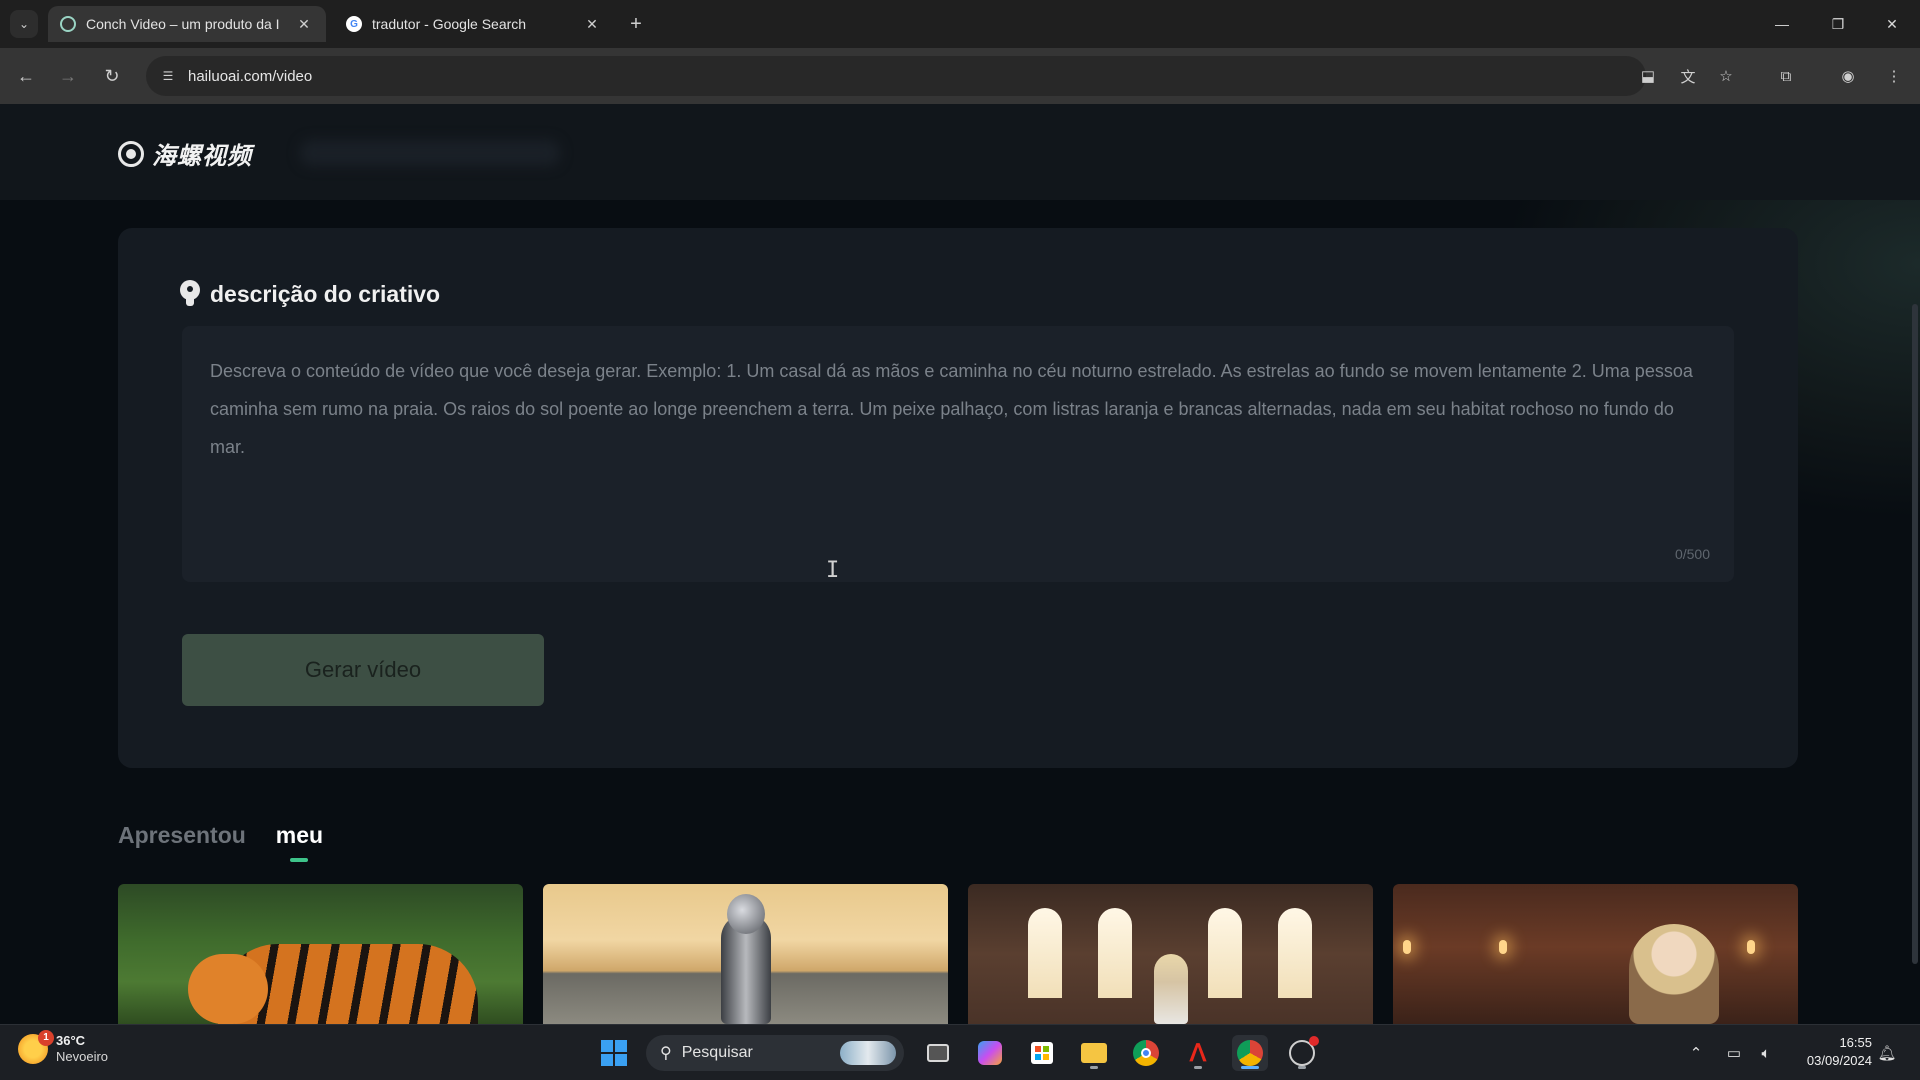  I want to click on weather-sun-icon: 1, so click(36, 1047).